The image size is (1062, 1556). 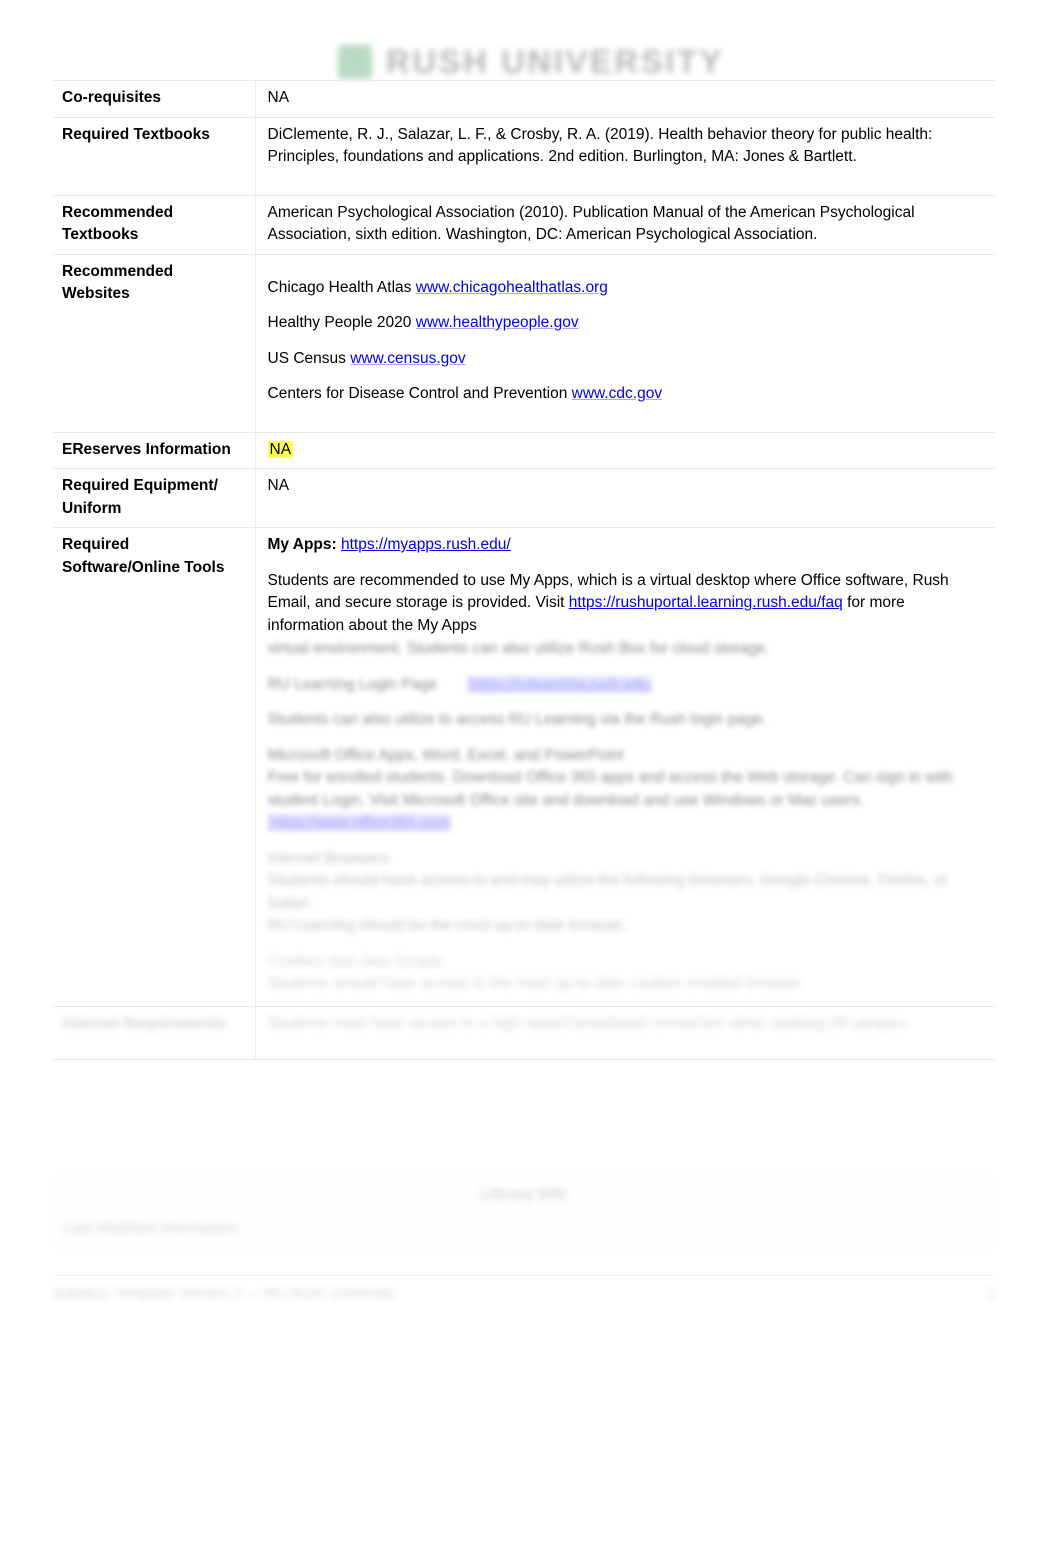 I want to click on website-name: Healthy People 2020, so click(x=339, y=322).